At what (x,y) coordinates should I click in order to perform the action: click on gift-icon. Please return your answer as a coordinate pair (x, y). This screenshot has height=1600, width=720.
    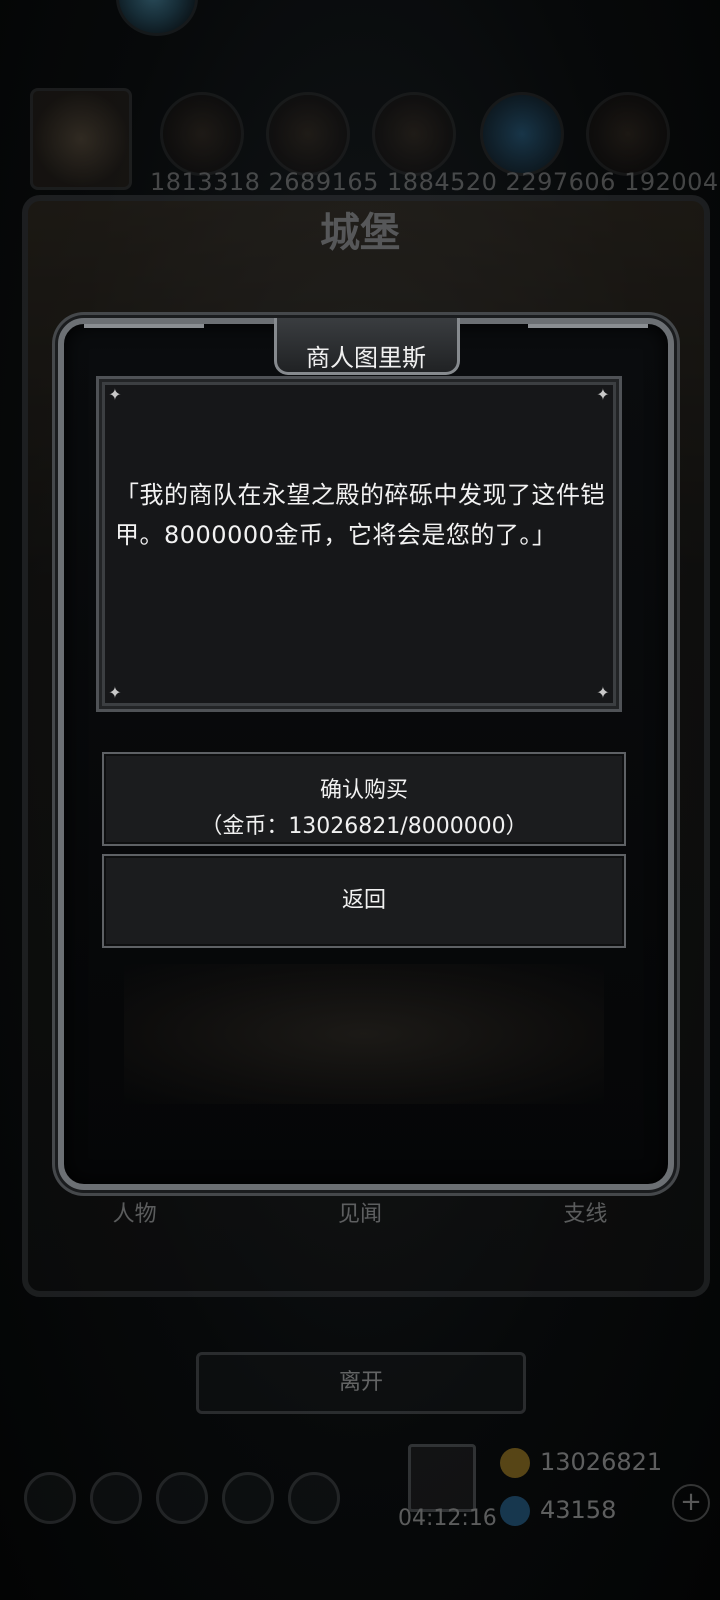
    Looking at the image, I should click on (442, 1478).